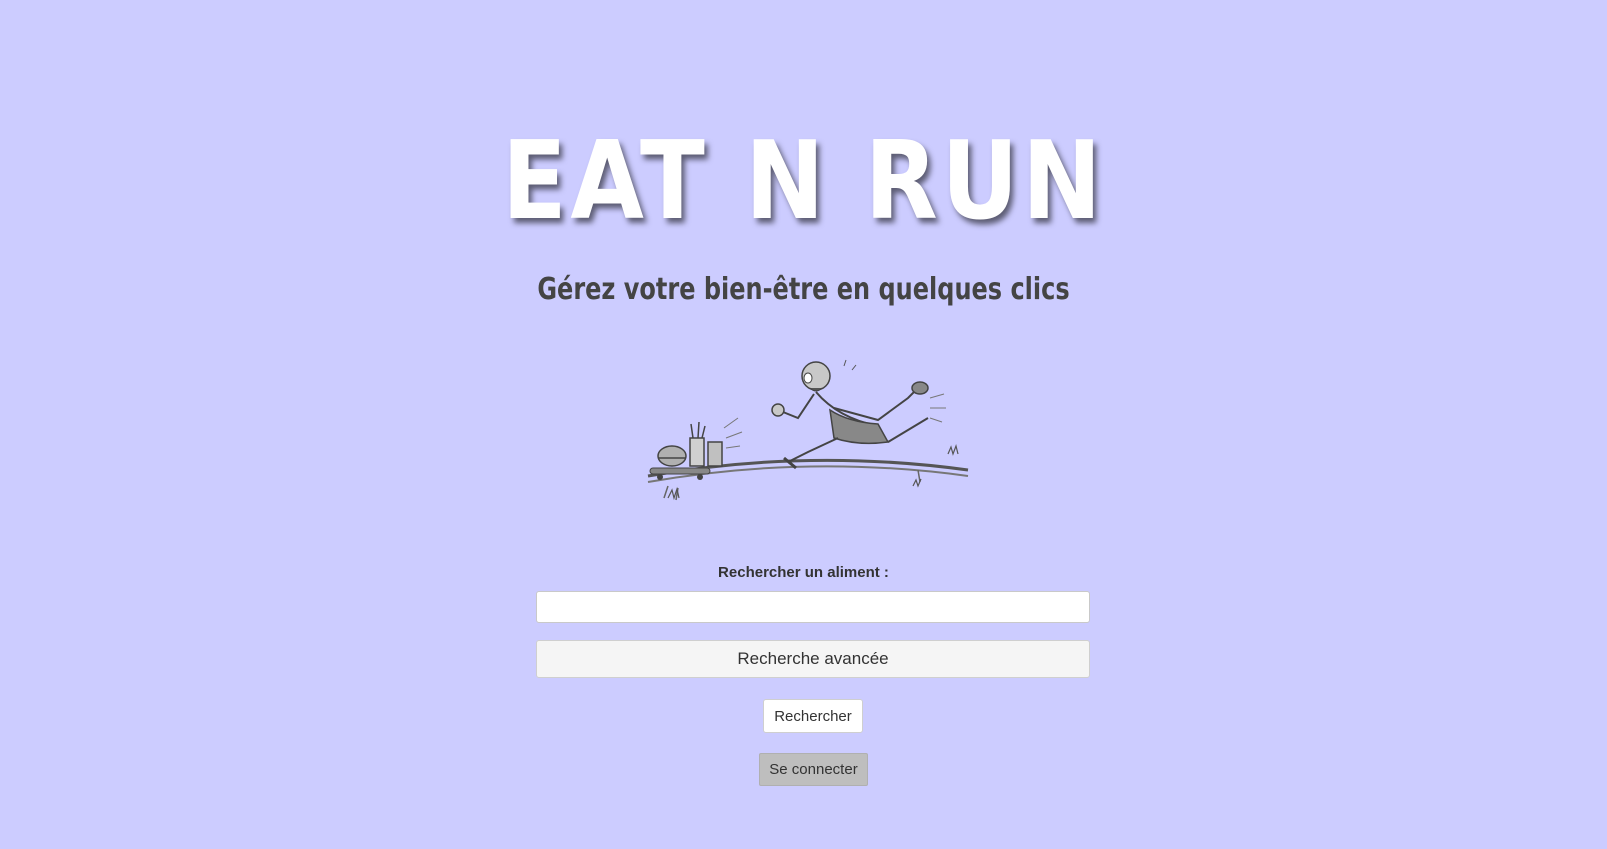 The height and width of the screenshot is (849, 1607). Describe the element at coordinates (813, 607) in the screenshot. I see `food-search-input` at that location.